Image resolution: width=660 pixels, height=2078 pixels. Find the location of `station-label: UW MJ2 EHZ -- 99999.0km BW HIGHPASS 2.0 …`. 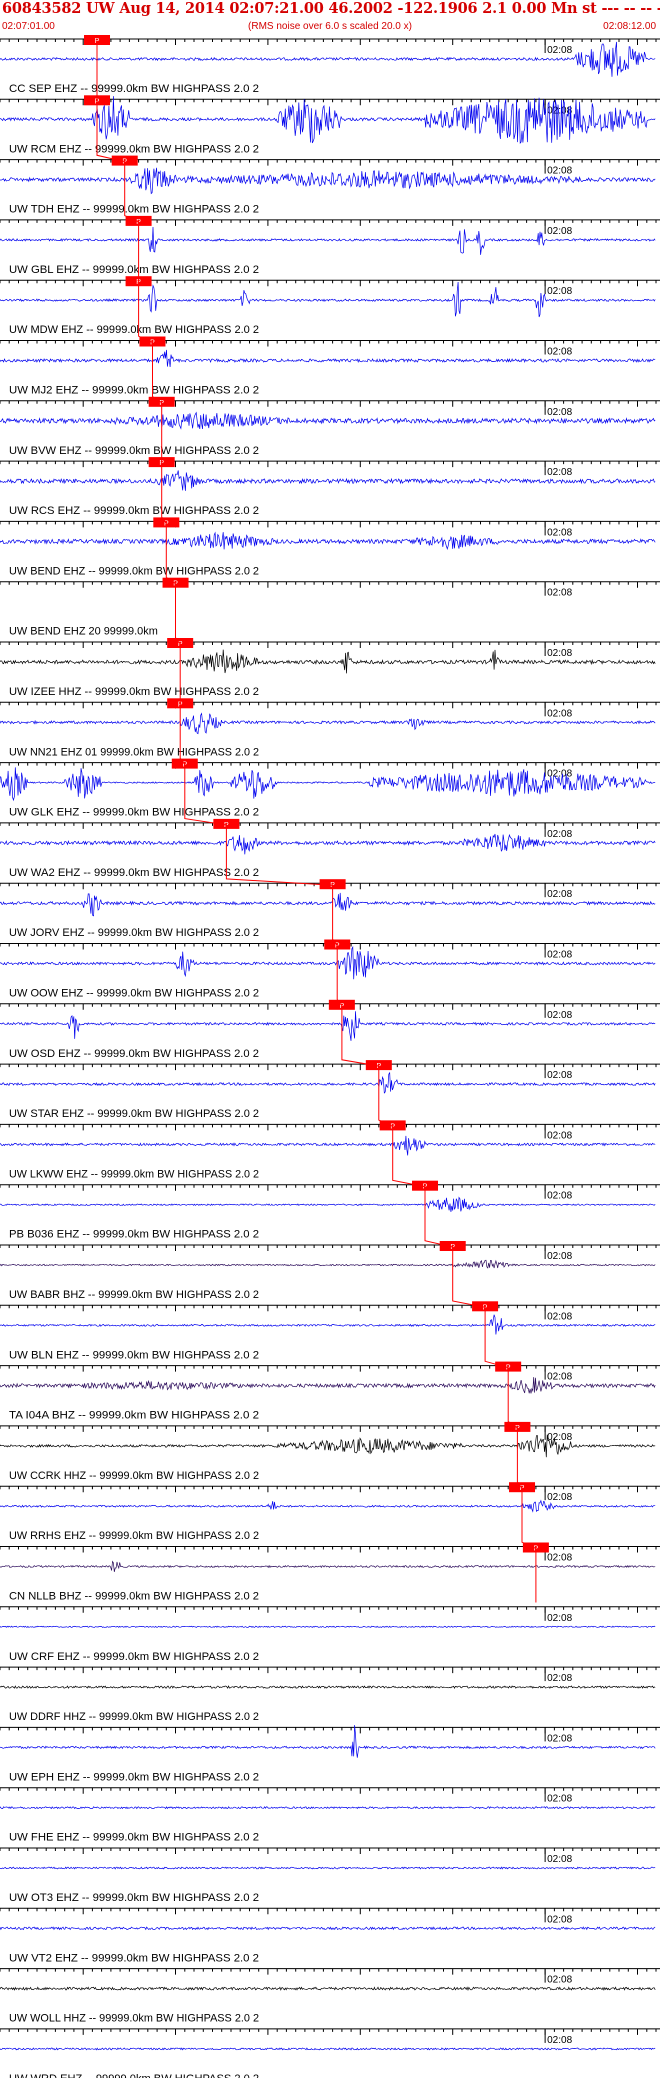

station-label: UW MJ2 EHZ -- 99999.0km BW HIGHPASS 2.0 … is located at coordinates (134, 391).